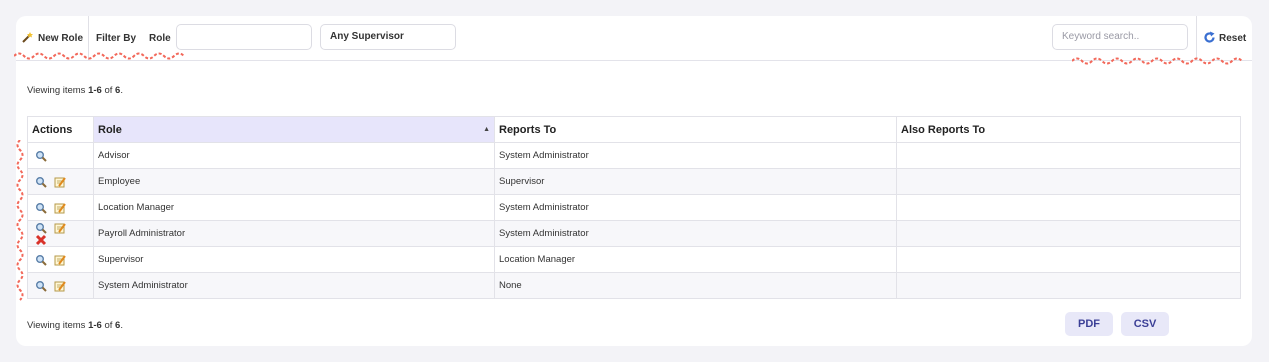  What do you see at coordinates (1209, 37) in the screenshot?
I see `refresh-icon` at bounding box center [1209, 37].